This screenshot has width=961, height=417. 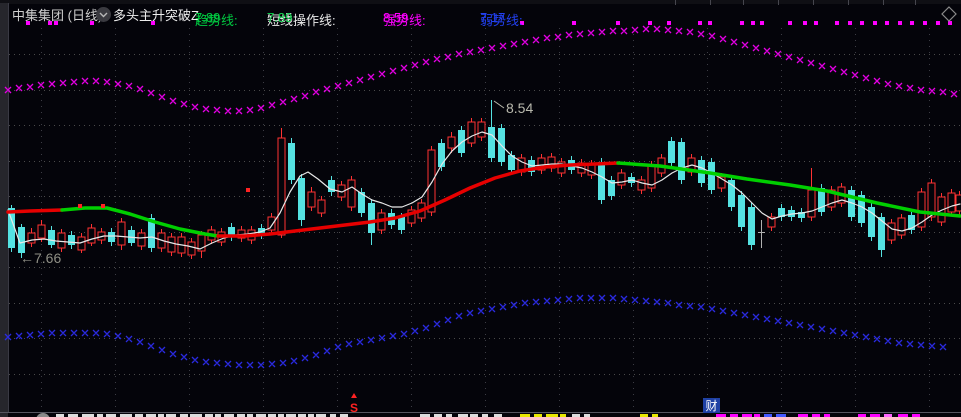 What do you see at coordinates (478, 415) in the screenshot?
I see `clipped-bottom-row` at bounding box center [478, 415].